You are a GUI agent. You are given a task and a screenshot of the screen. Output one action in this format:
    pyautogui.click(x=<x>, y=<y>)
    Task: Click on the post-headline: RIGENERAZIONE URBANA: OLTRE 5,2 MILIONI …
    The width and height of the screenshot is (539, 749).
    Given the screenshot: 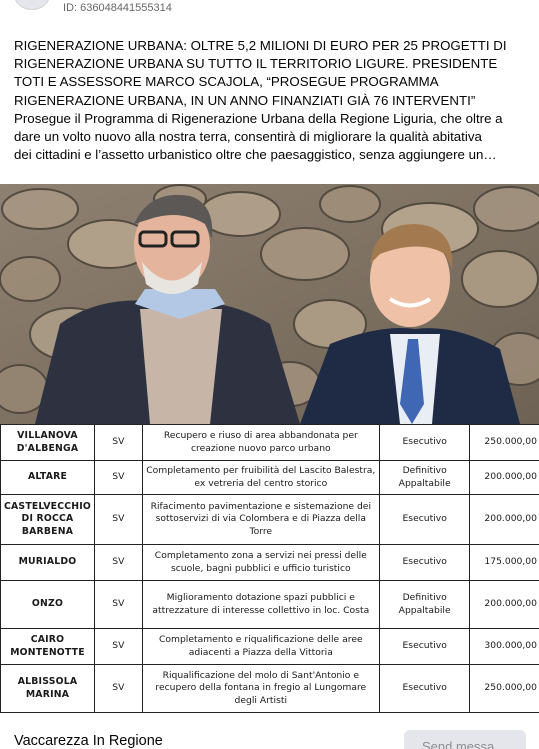 What is the action you would take?
    pyautogui.click(x=260, y=73)
    